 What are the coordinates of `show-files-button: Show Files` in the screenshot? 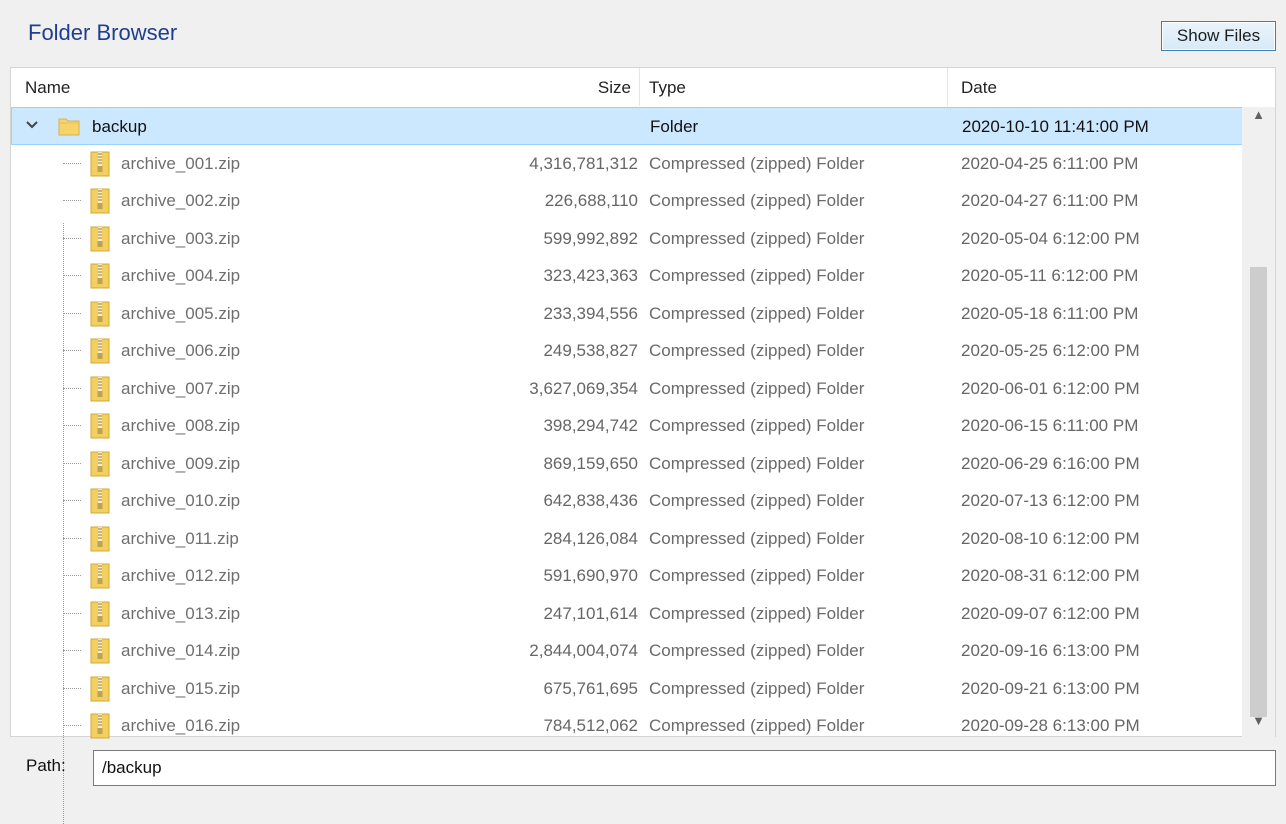 It's located at (1218, 36).